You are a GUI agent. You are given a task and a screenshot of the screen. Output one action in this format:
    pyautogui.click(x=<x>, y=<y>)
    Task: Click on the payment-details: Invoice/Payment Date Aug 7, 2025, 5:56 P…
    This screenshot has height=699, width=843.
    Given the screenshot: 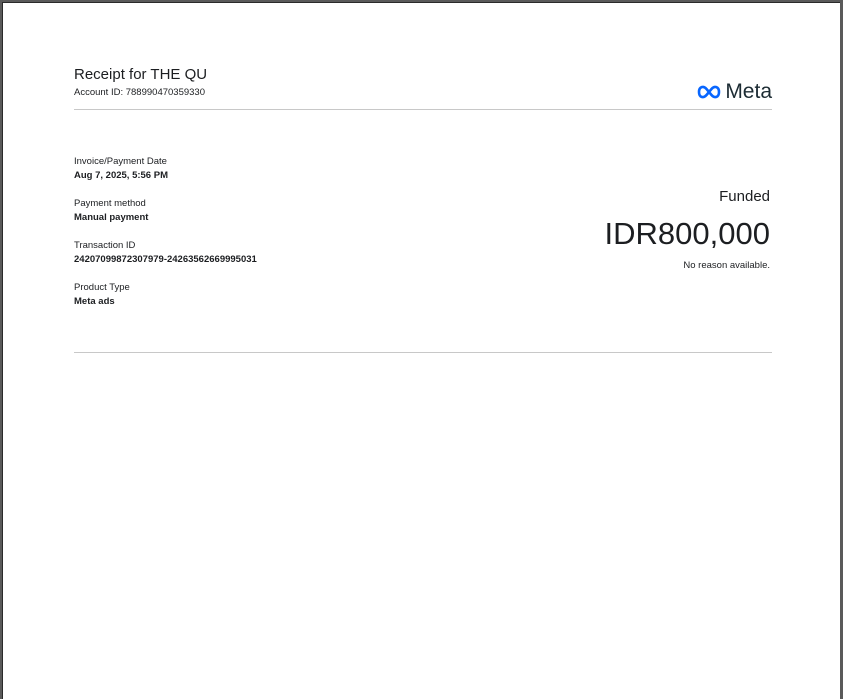 What is the action you would take?
    pyautogui.click(x=165, y=240)
    